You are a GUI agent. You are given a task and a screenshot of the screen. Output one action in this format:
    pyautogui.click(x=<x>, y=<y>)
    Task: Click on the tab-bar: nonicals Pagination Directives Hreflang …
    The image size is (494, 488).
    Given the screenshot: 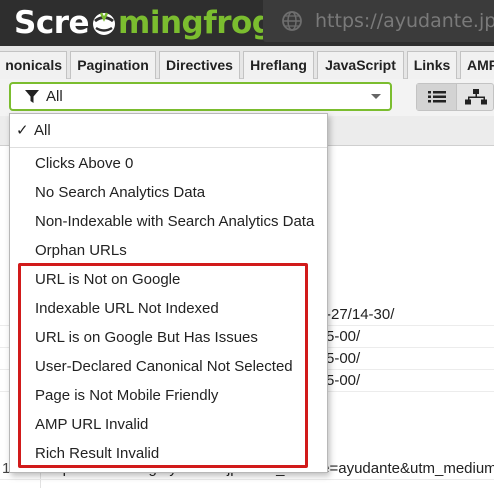 What is the action you would take?
    pyautogui.click(x=247, y=62)
    